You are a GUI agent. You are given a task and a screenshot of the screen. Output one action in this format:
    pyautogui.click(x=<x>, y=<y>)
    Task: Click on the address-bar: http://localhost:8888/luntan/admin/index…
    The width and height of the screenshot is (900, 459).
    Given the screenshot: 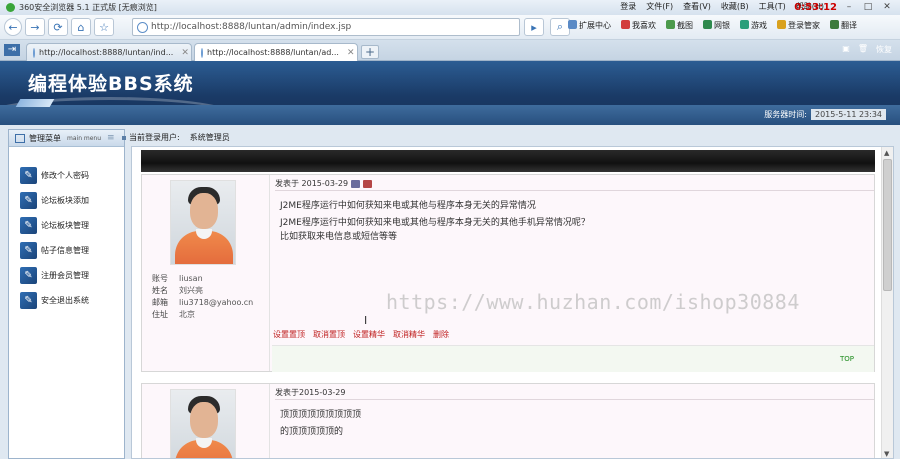 What is the action you would take?
    pyautogui.click(x=326, y=27)
    